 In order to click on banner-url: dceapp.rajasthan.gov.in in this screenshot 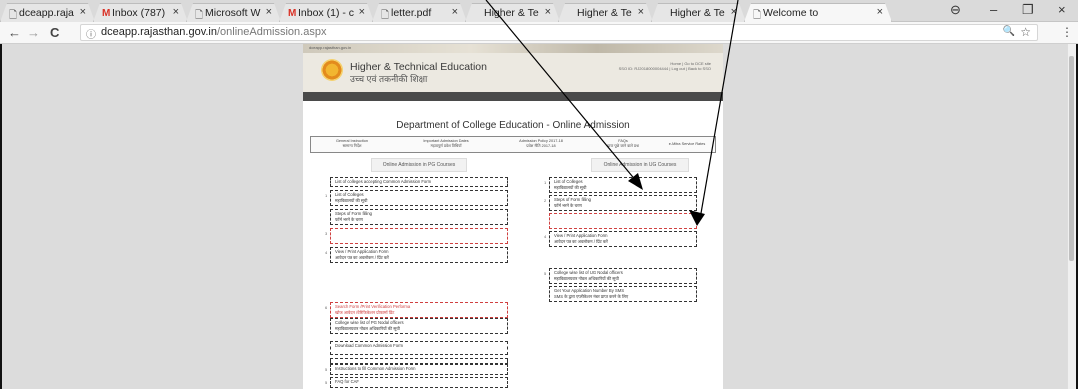, I will do `click(330, 47)`.